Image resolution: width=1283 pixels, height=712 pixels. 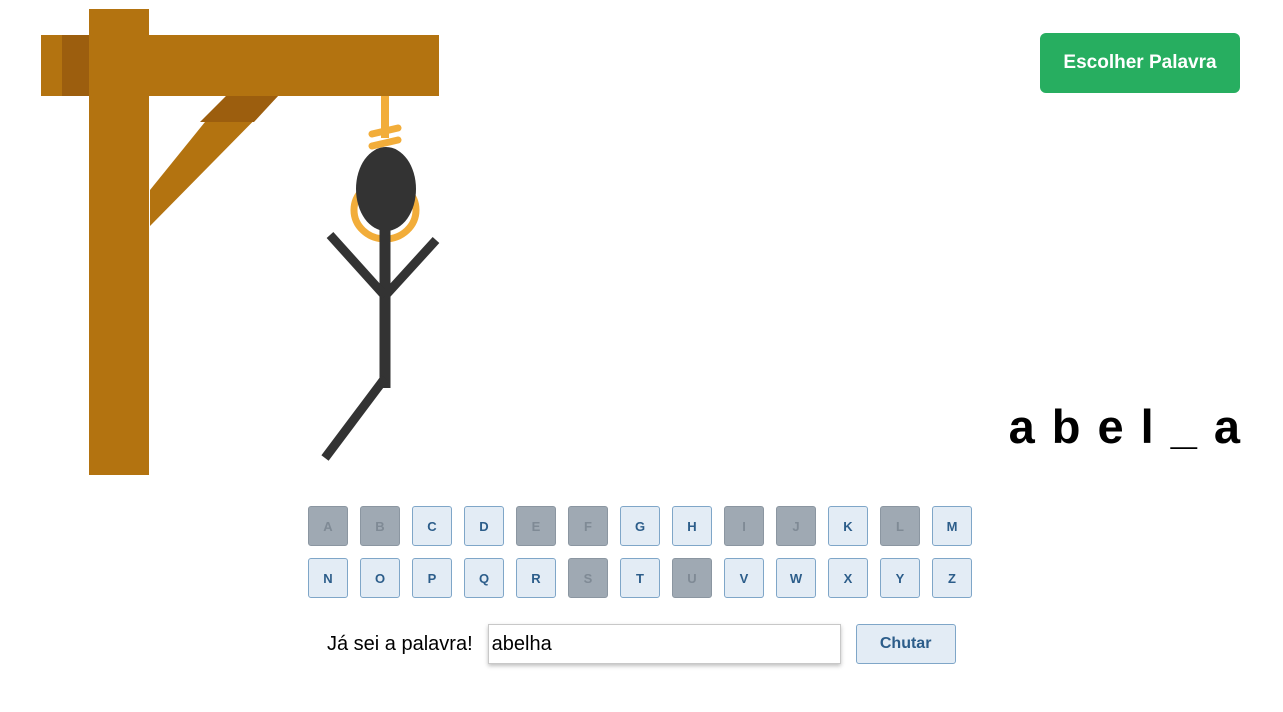 What do you see at coordinates (432, 578) in the screenshot?
I see `letter-key-p: P` at bounding box center [432, 578].